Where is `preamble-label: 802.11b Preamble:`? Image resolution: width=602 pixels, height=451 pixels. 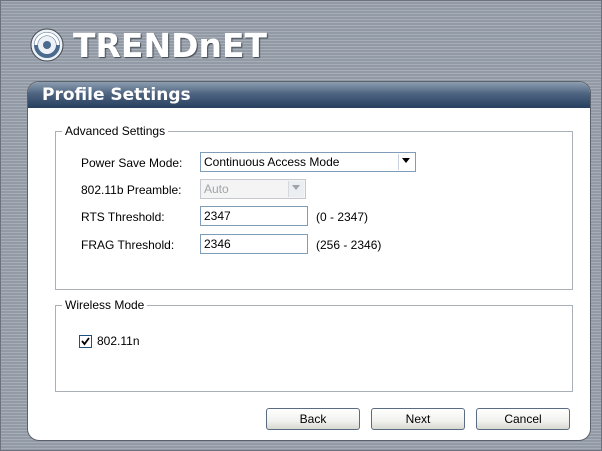 preamble-label: 802.11b Preamble: is located at coordinates (131, 190).